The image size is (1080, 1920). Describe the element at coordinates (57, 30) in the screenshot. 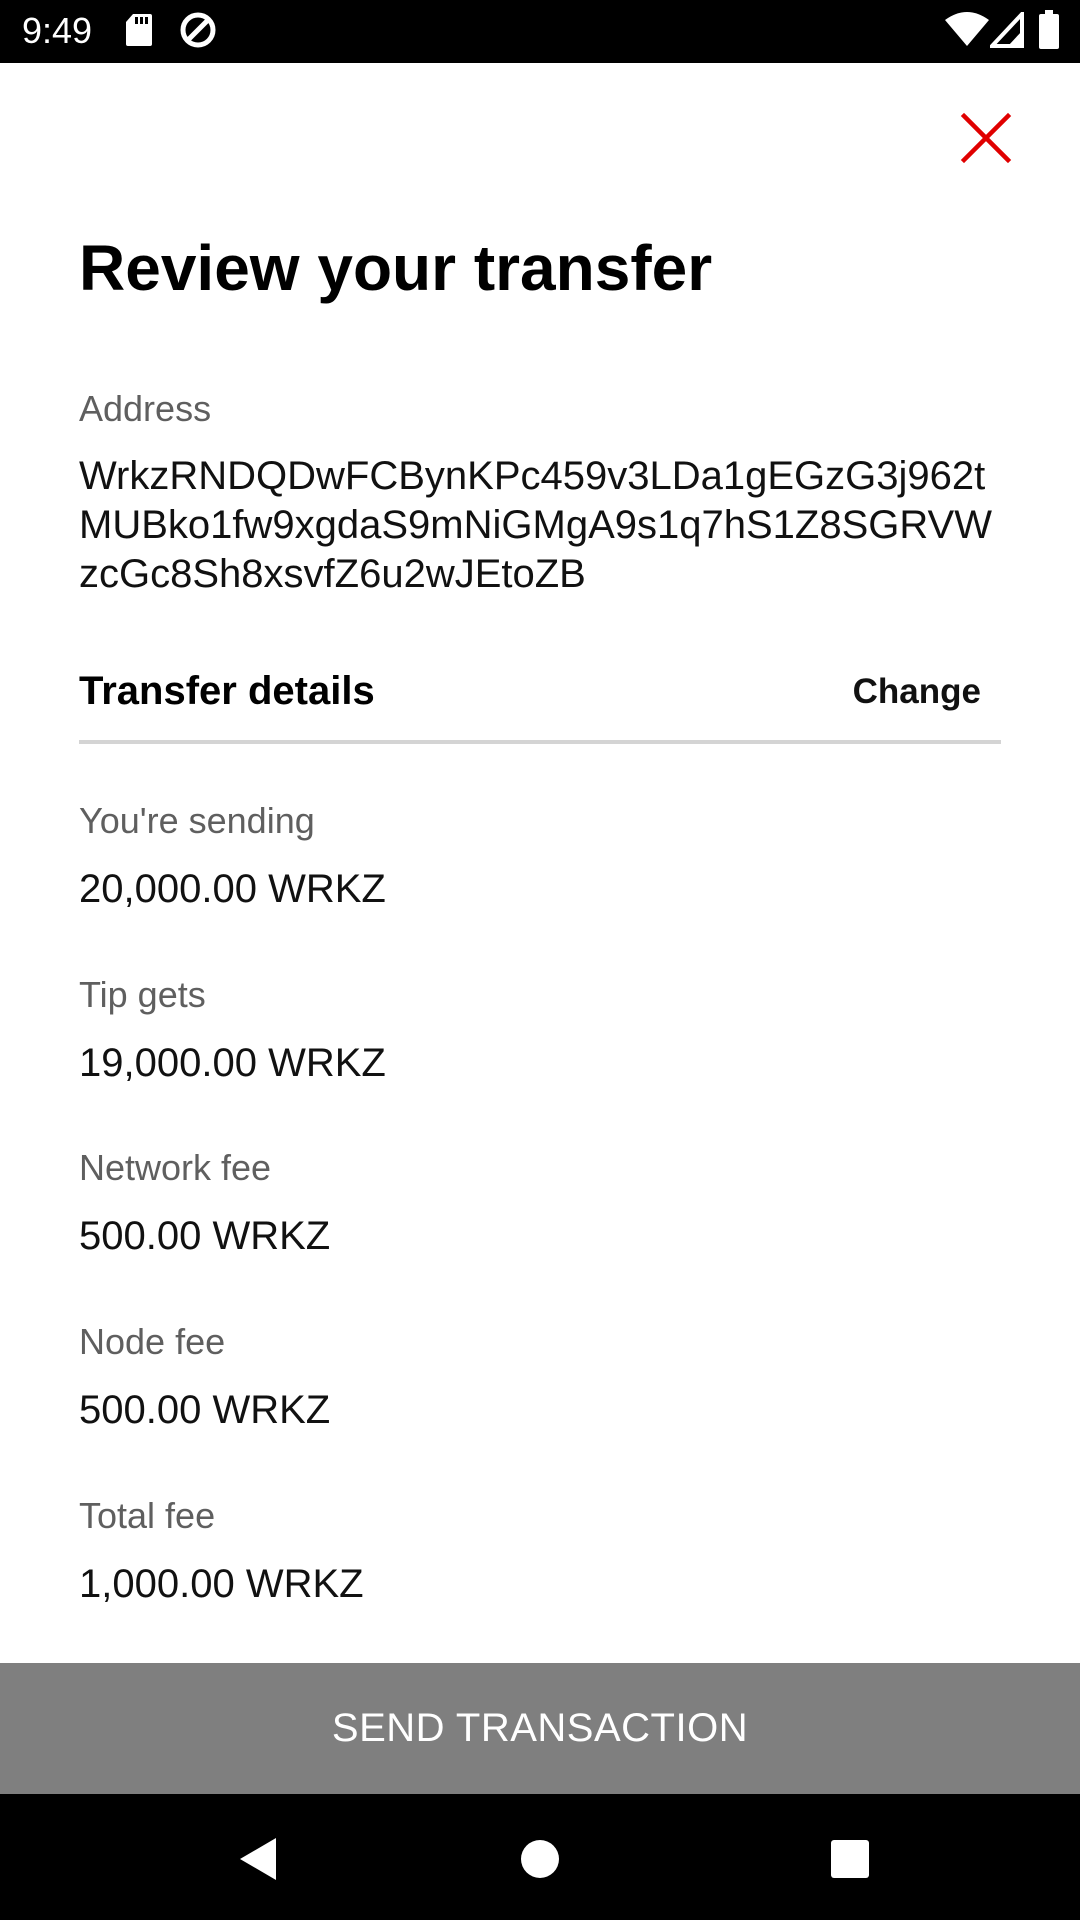

I see `status-time: 9:49` at that location.